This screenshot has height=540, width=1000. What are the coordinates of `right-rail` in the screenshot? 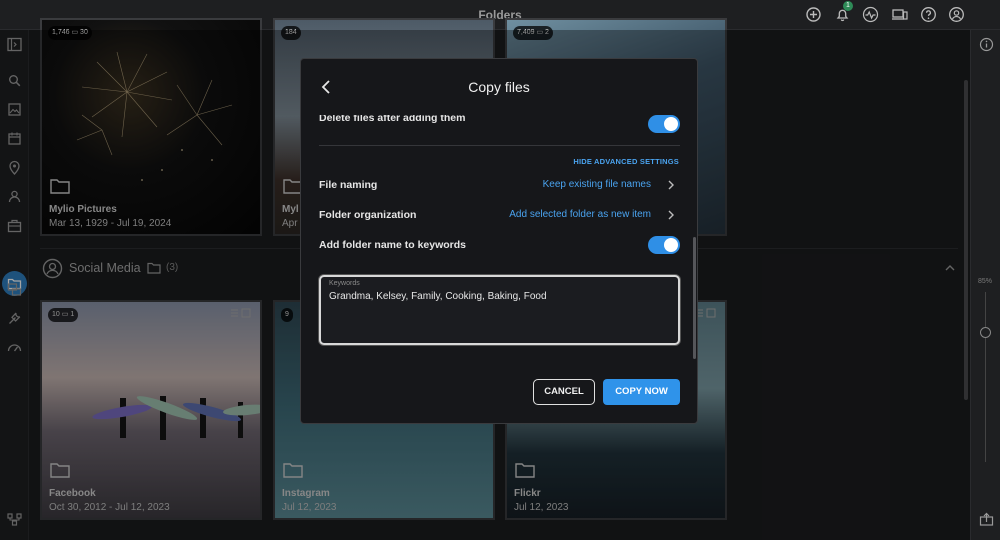 It's located at (985, 285).